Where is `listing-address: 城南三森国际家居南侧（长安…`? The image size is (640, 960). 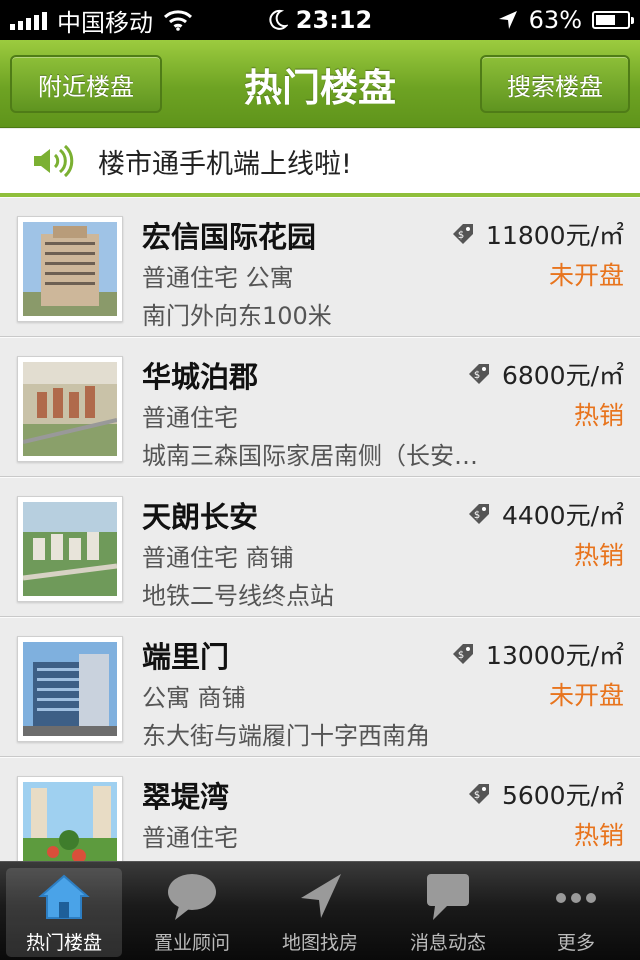 listing-address: 城南三森国际家居南侧（长安… is located at coordinates (310, 456).